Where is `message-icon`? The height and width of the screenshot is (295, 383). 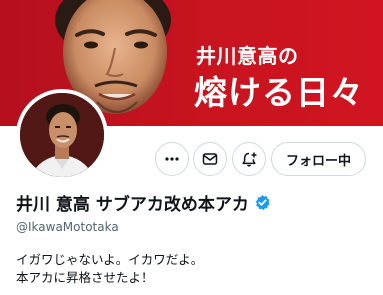 message-icon is located at coordinates (210, 159).